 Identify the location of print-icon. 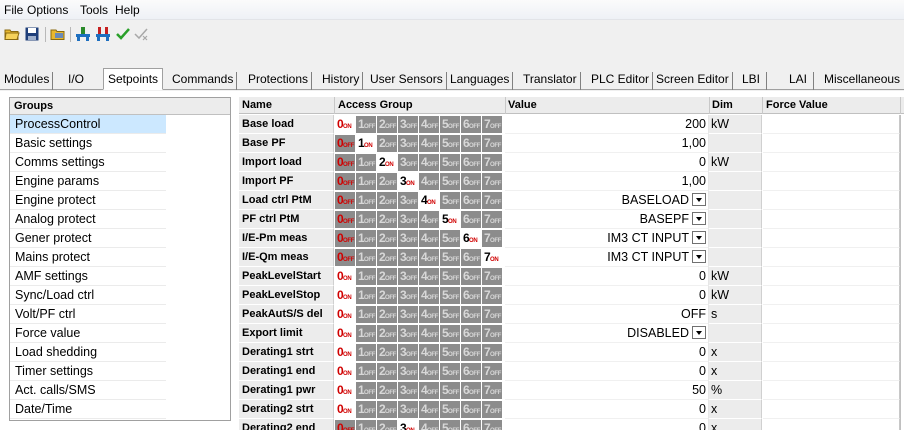
(58, 34).